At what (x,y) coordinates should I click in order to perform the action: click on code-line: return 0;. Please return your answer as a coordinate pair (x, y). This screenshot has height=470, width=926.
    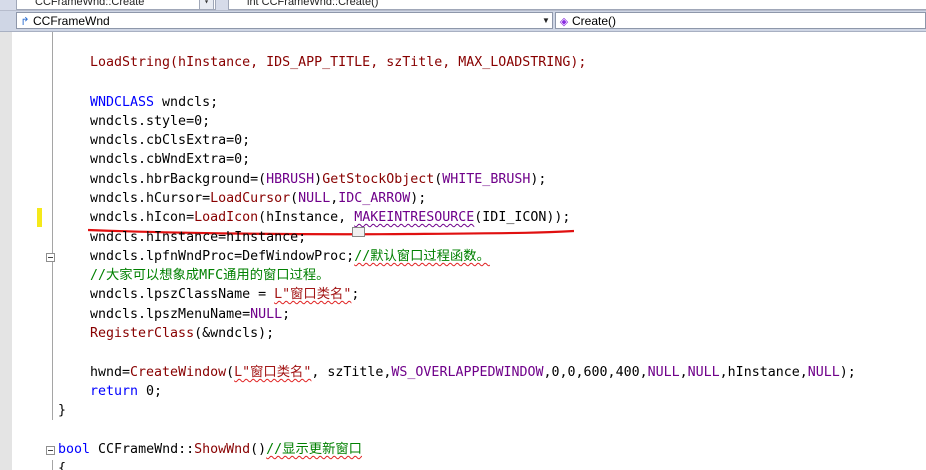
    Looking at the image, I should click on (126, 391).